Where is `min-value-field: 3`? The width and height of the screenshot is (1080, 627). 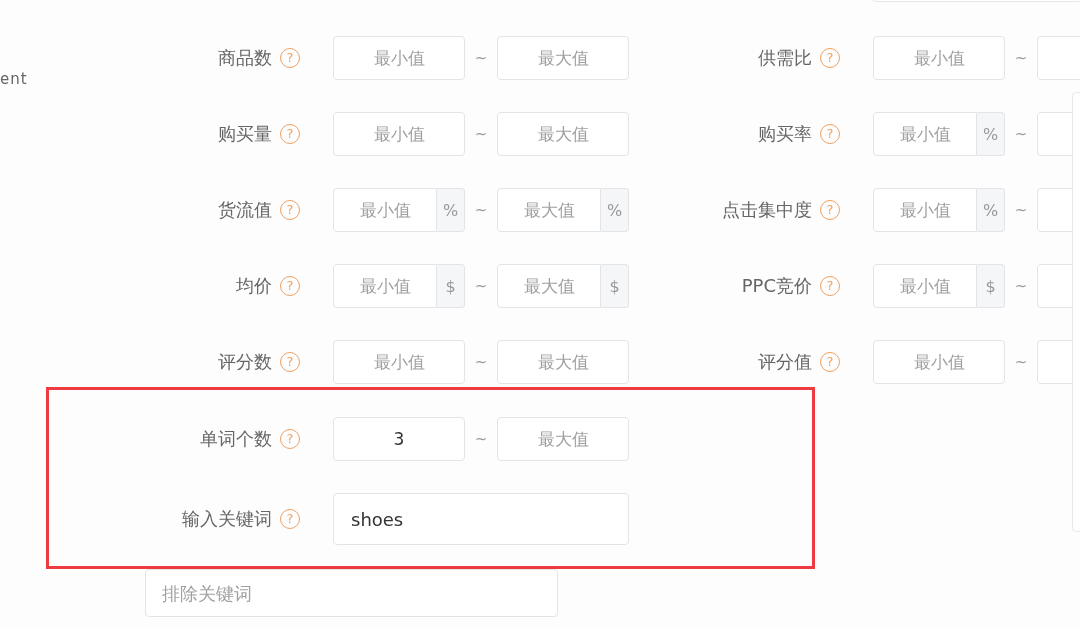 min-value-field: 3 is located at coordinates (399, 439).